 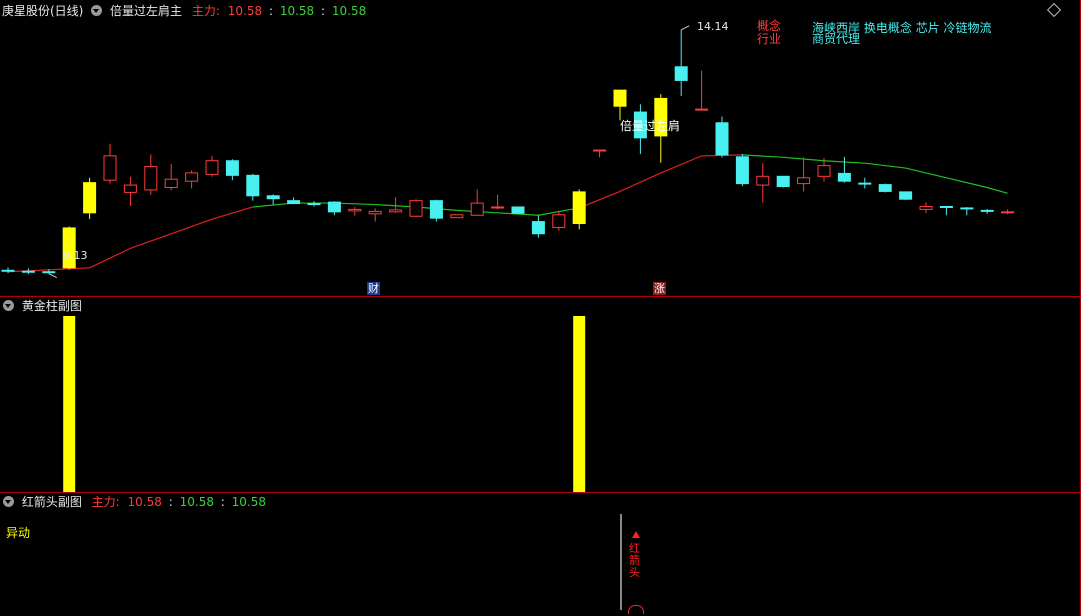 What do you see at coordinates (769, 39) in the screenshot?
I see `industry-label: 行业` at bounding box center [769, 39].